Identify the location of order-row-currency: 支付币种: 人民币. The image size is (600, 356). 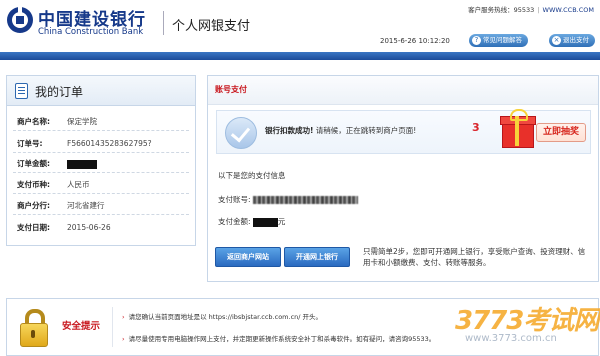
(53, 184).